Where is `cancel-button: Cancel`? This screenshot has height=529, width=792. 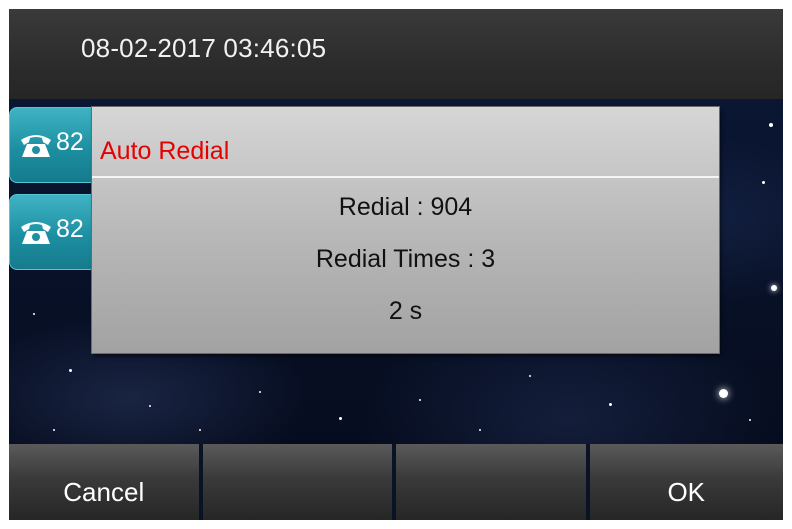 cancel-button: Cancel is located at coordinates (106, 482).